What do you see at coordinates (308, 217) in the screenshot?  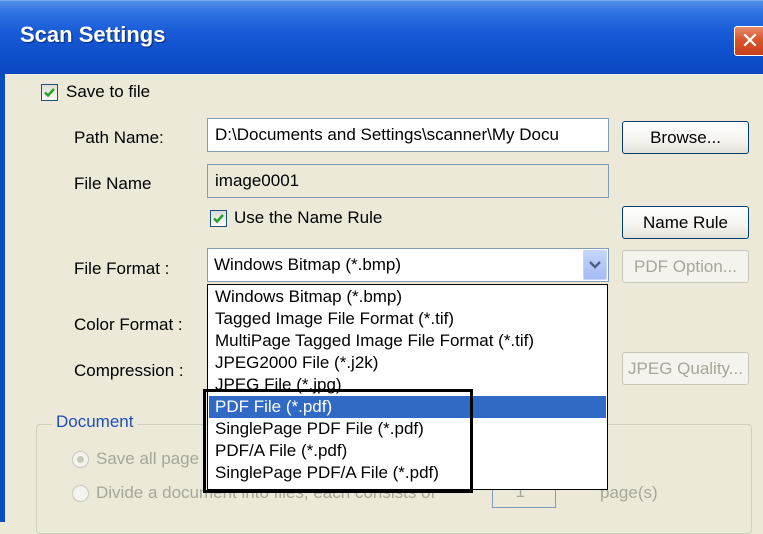 I see `use-name-rule-label: Use the Name Rule` at bounding box center [308, 217].